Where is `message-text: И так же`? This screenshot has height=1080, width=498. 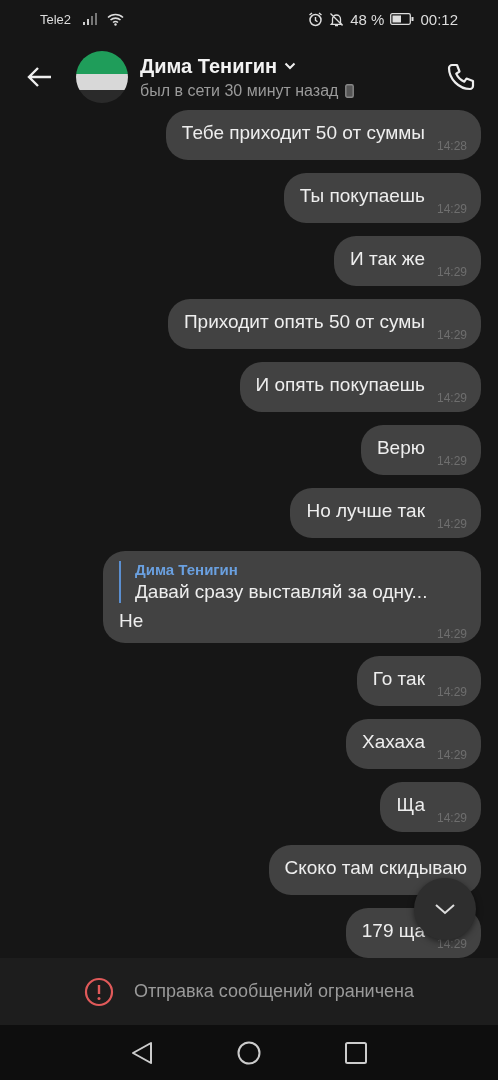
message-text: И так же is located at coordinates (387, 259).